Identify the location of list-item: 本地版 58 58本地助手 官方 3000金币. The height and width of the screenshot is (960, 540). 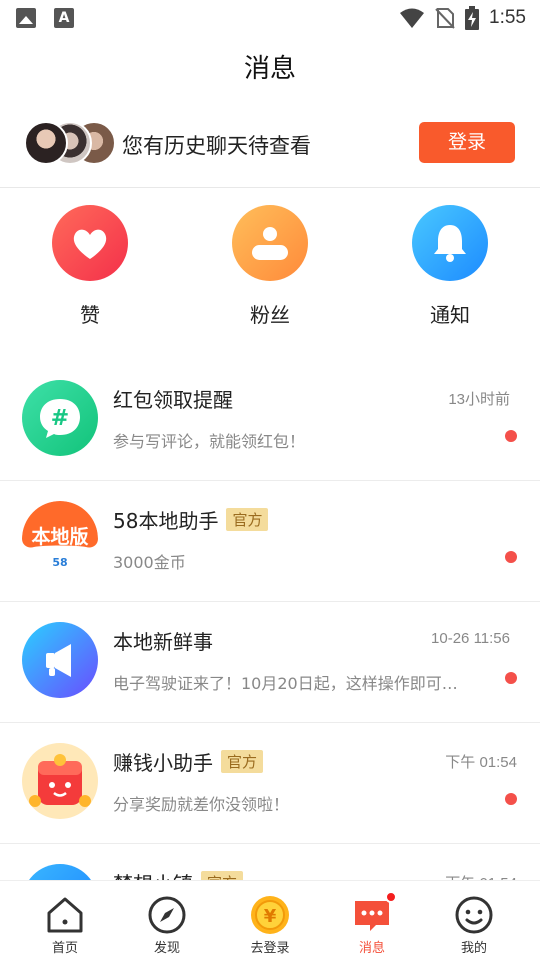
(270, 541).